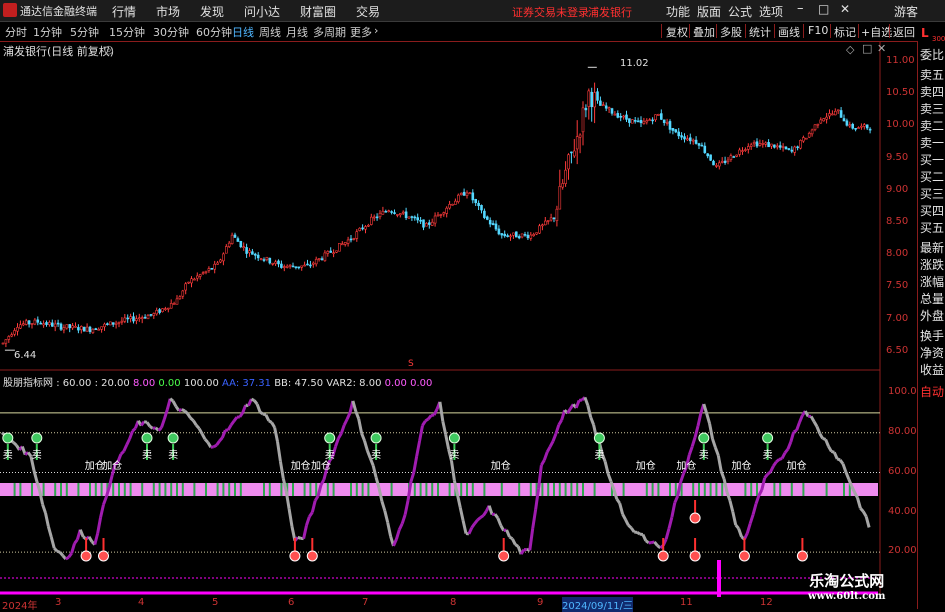 Image resolution: width=945 pixels, height=612 pixels. What do you see at coordinates (270, 32) in the screenshot?
I see `period-weekly: 周线` at bounding box center [270, 32].